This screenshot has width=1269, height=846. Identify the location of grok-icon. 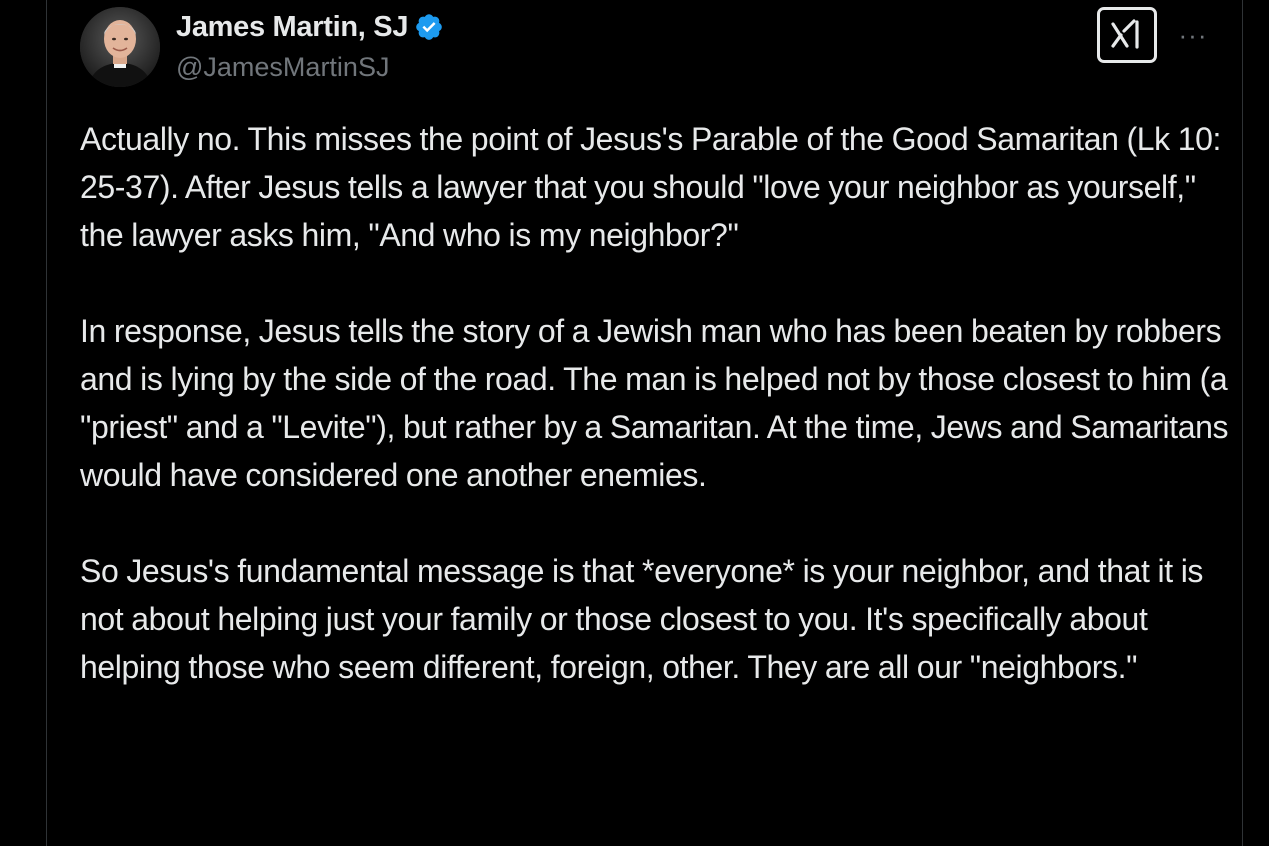
(1125, 34).